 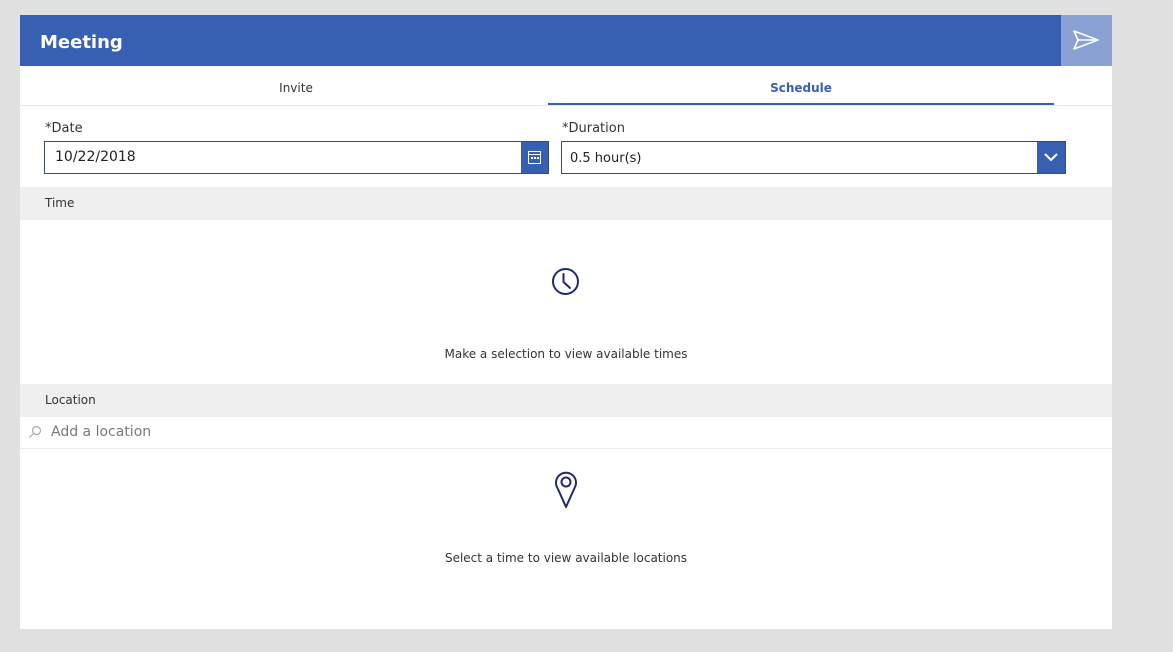 What do you see at coordinates (81, 42) in the screenshot?
I see `page-title: Meeting` at bounding box center [81, 42].